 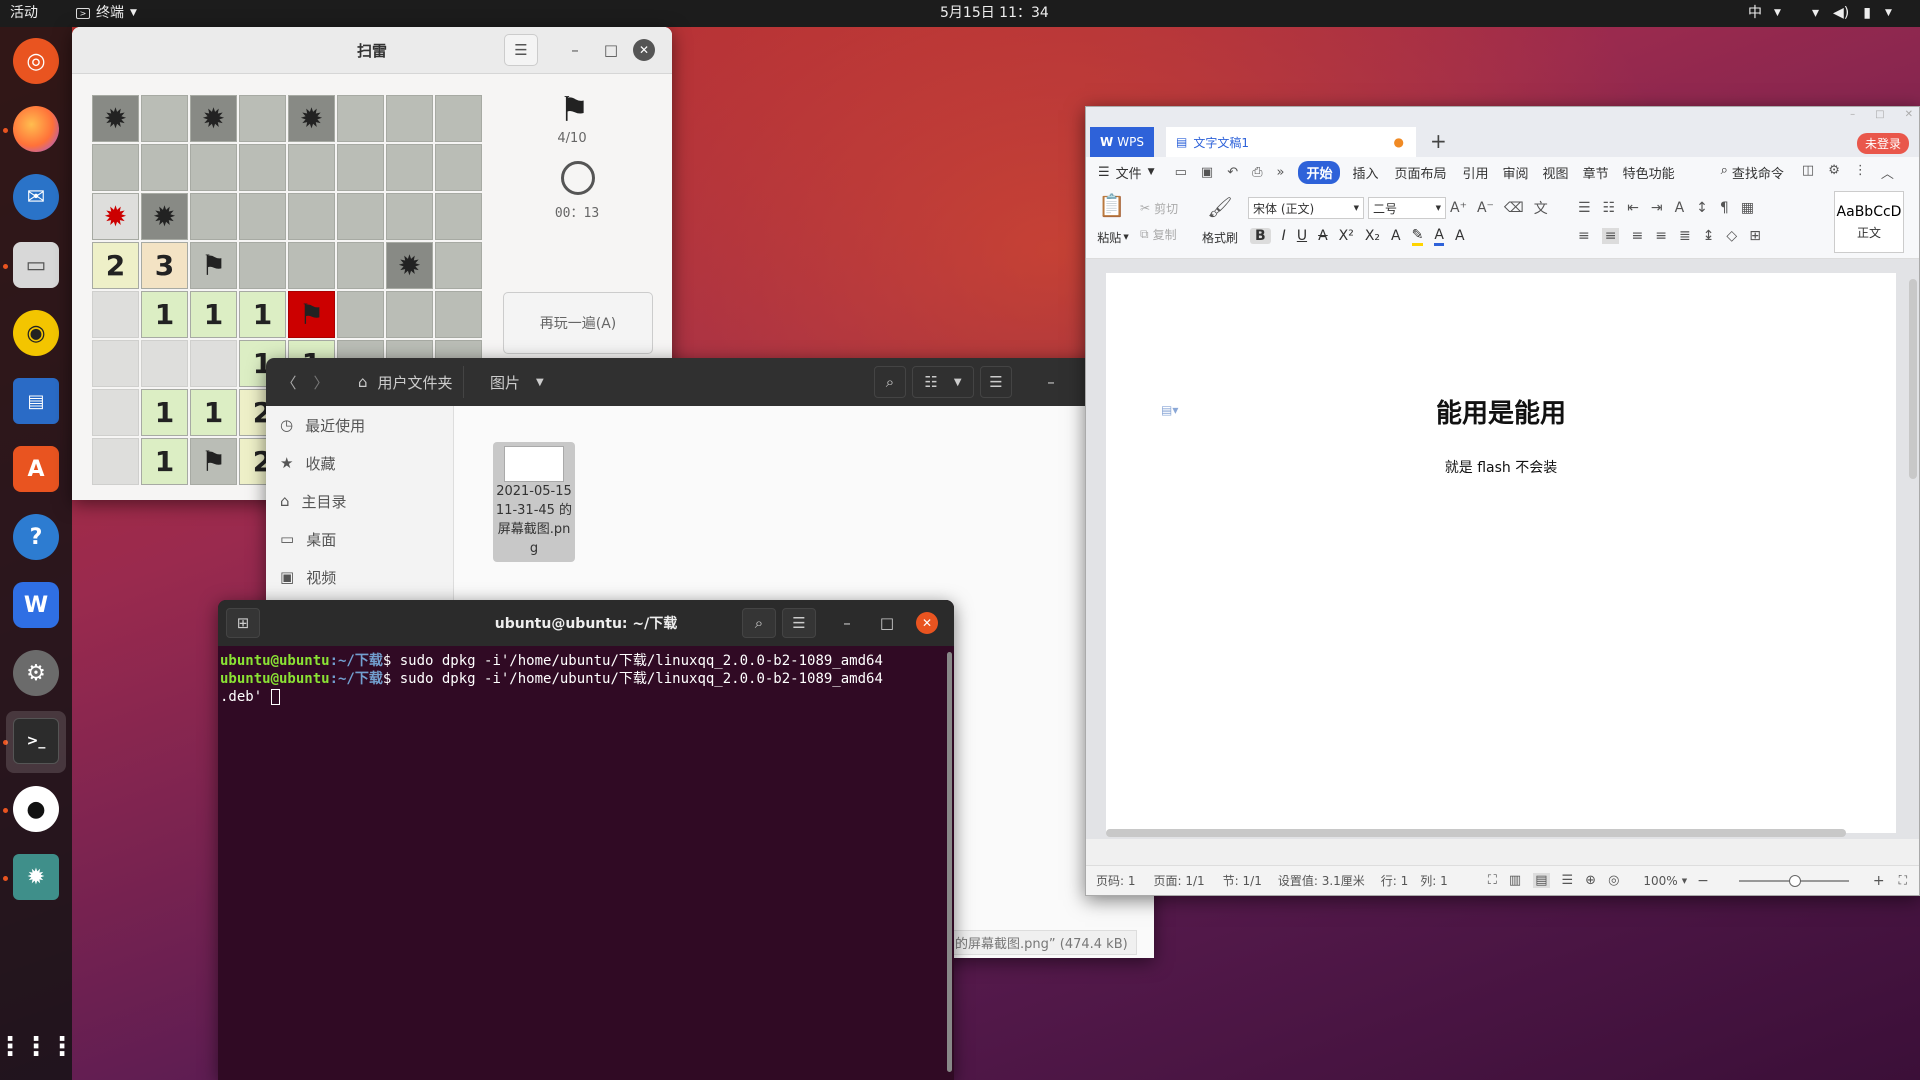 What do you see at coordinates (1702, 208) in the screenshot?
I see `sort-icon: ↕` at bounding box center [1702, 208].